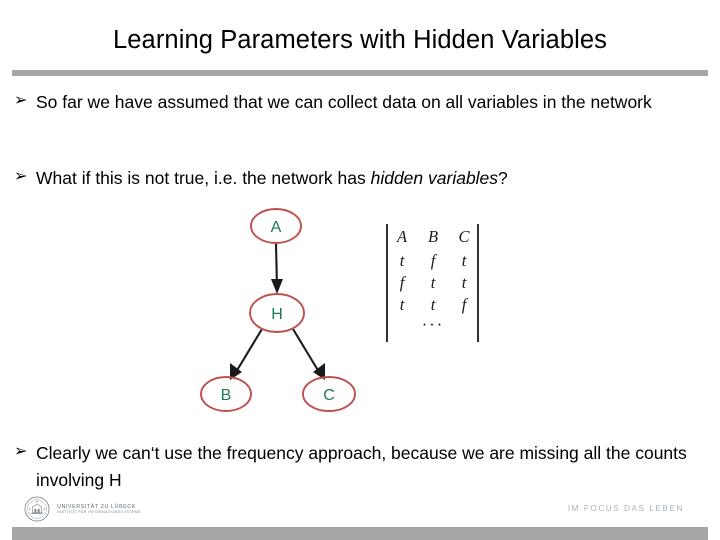  Describe the element at coordinates (434, 178) in the screenshot. I see `bullet-text-emphasis: hidden variables` at that location.